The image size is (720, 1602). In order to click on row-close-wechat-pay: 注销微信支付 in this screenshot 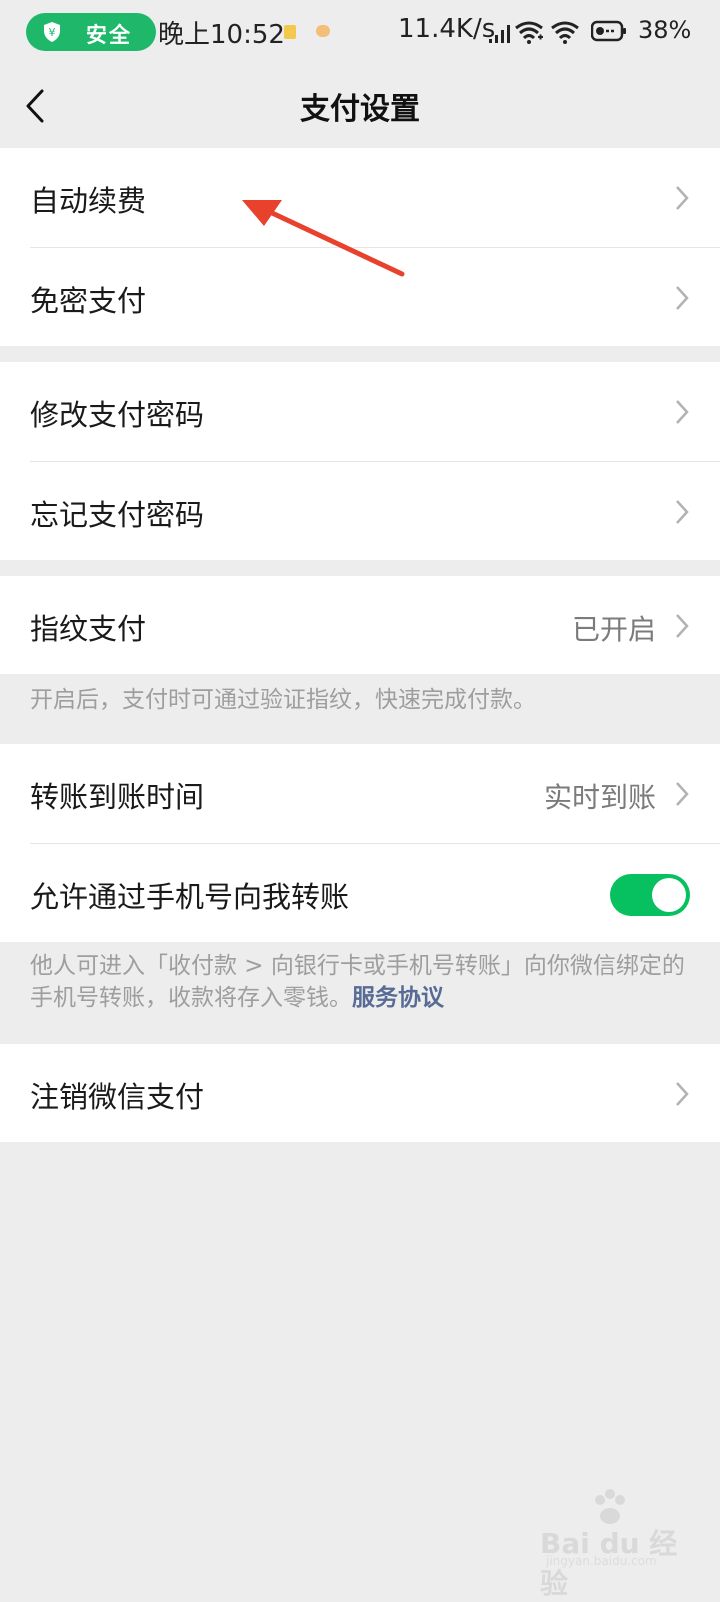, I will do `click(360, 1094)`.